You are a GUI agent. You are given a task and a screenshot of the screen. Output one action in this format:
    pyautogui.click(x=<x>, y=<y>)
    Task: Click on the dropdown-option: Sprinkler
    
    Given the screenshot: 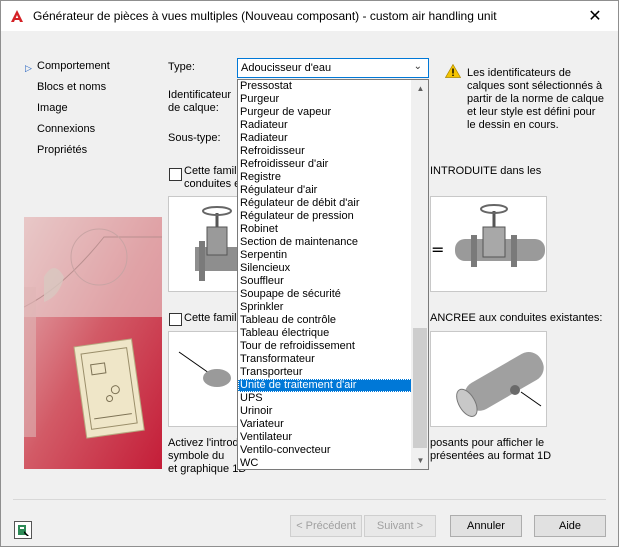 What is the action you would take?
    pyautogui.click(x=325, y=307)
    